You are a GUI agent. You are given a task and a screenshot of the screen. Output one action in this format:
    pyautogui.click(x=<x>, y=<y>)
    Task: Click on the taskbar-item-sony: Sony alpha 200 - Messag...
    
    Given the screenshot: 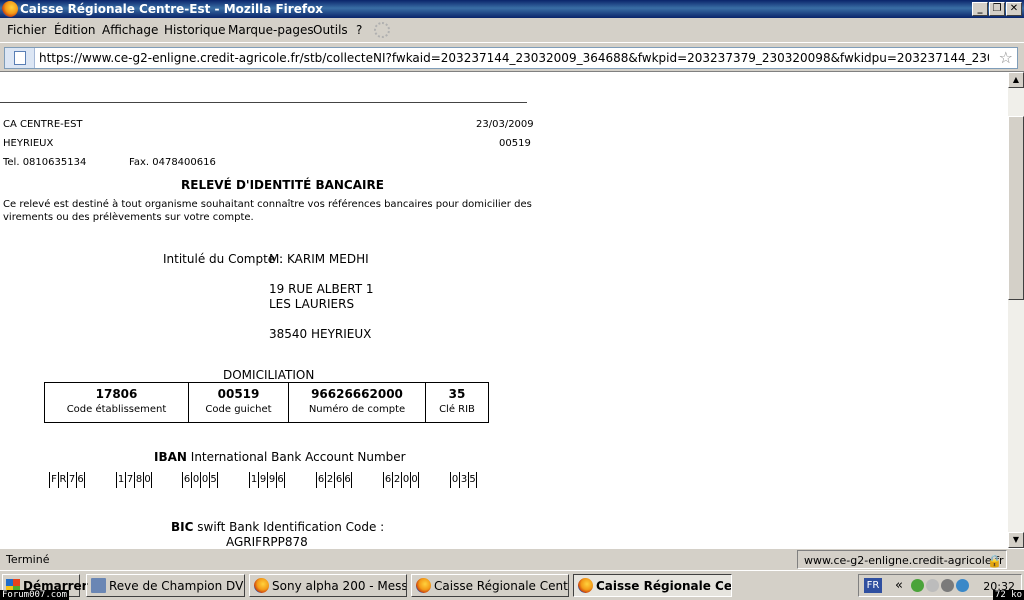 What is the action you would take?
    pyautogui.click(x=328, y=585)
    